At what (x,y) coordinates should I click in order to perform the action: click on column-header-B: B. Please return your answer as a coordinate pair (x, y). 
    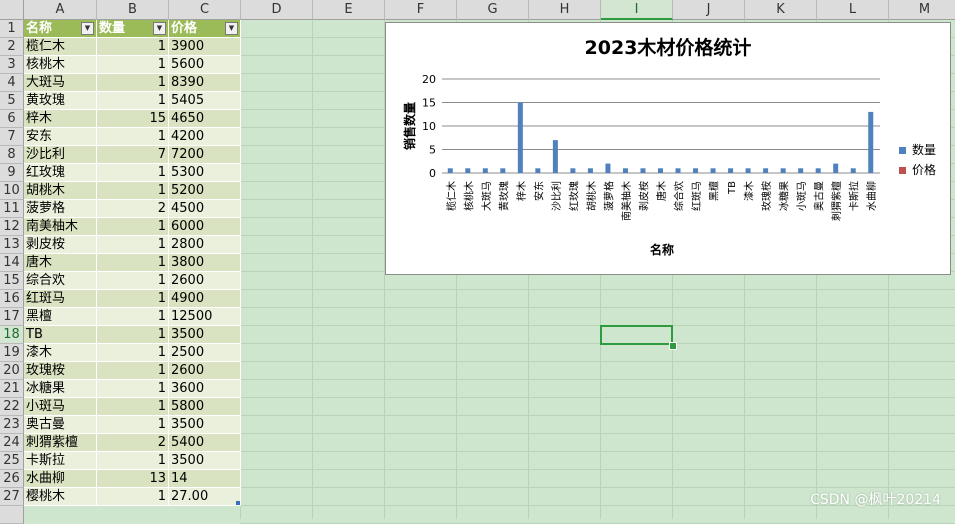
    Looking at the image, I should click on (133, 10).